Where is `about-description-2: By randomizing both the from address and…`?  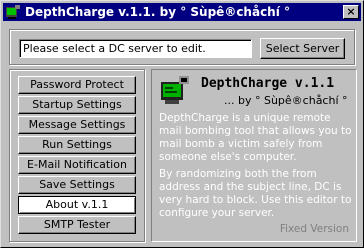
about-description-2: By randomizing both the from address and… is located at coordinates (255, 193).